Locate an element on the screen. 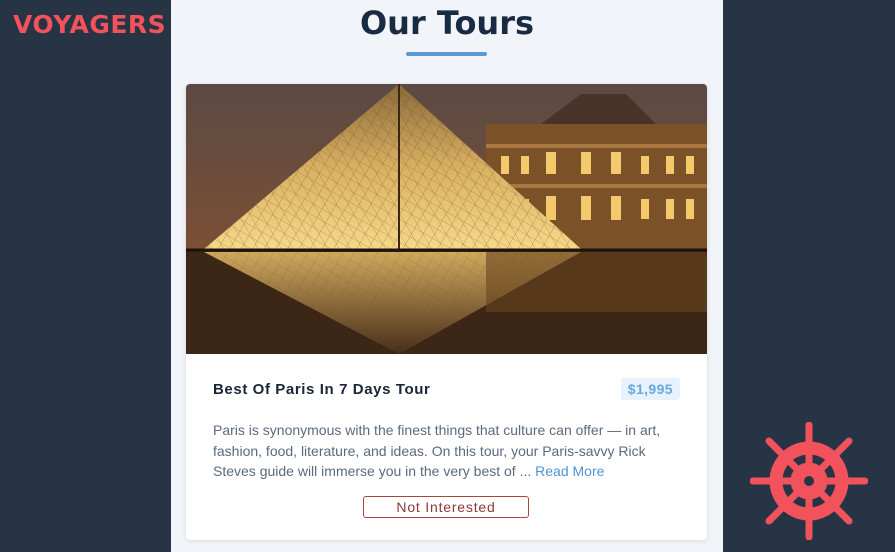 The height and width of the screenshot is (552, 895). page-title: Our Tours is located at coordinates (447, 23).